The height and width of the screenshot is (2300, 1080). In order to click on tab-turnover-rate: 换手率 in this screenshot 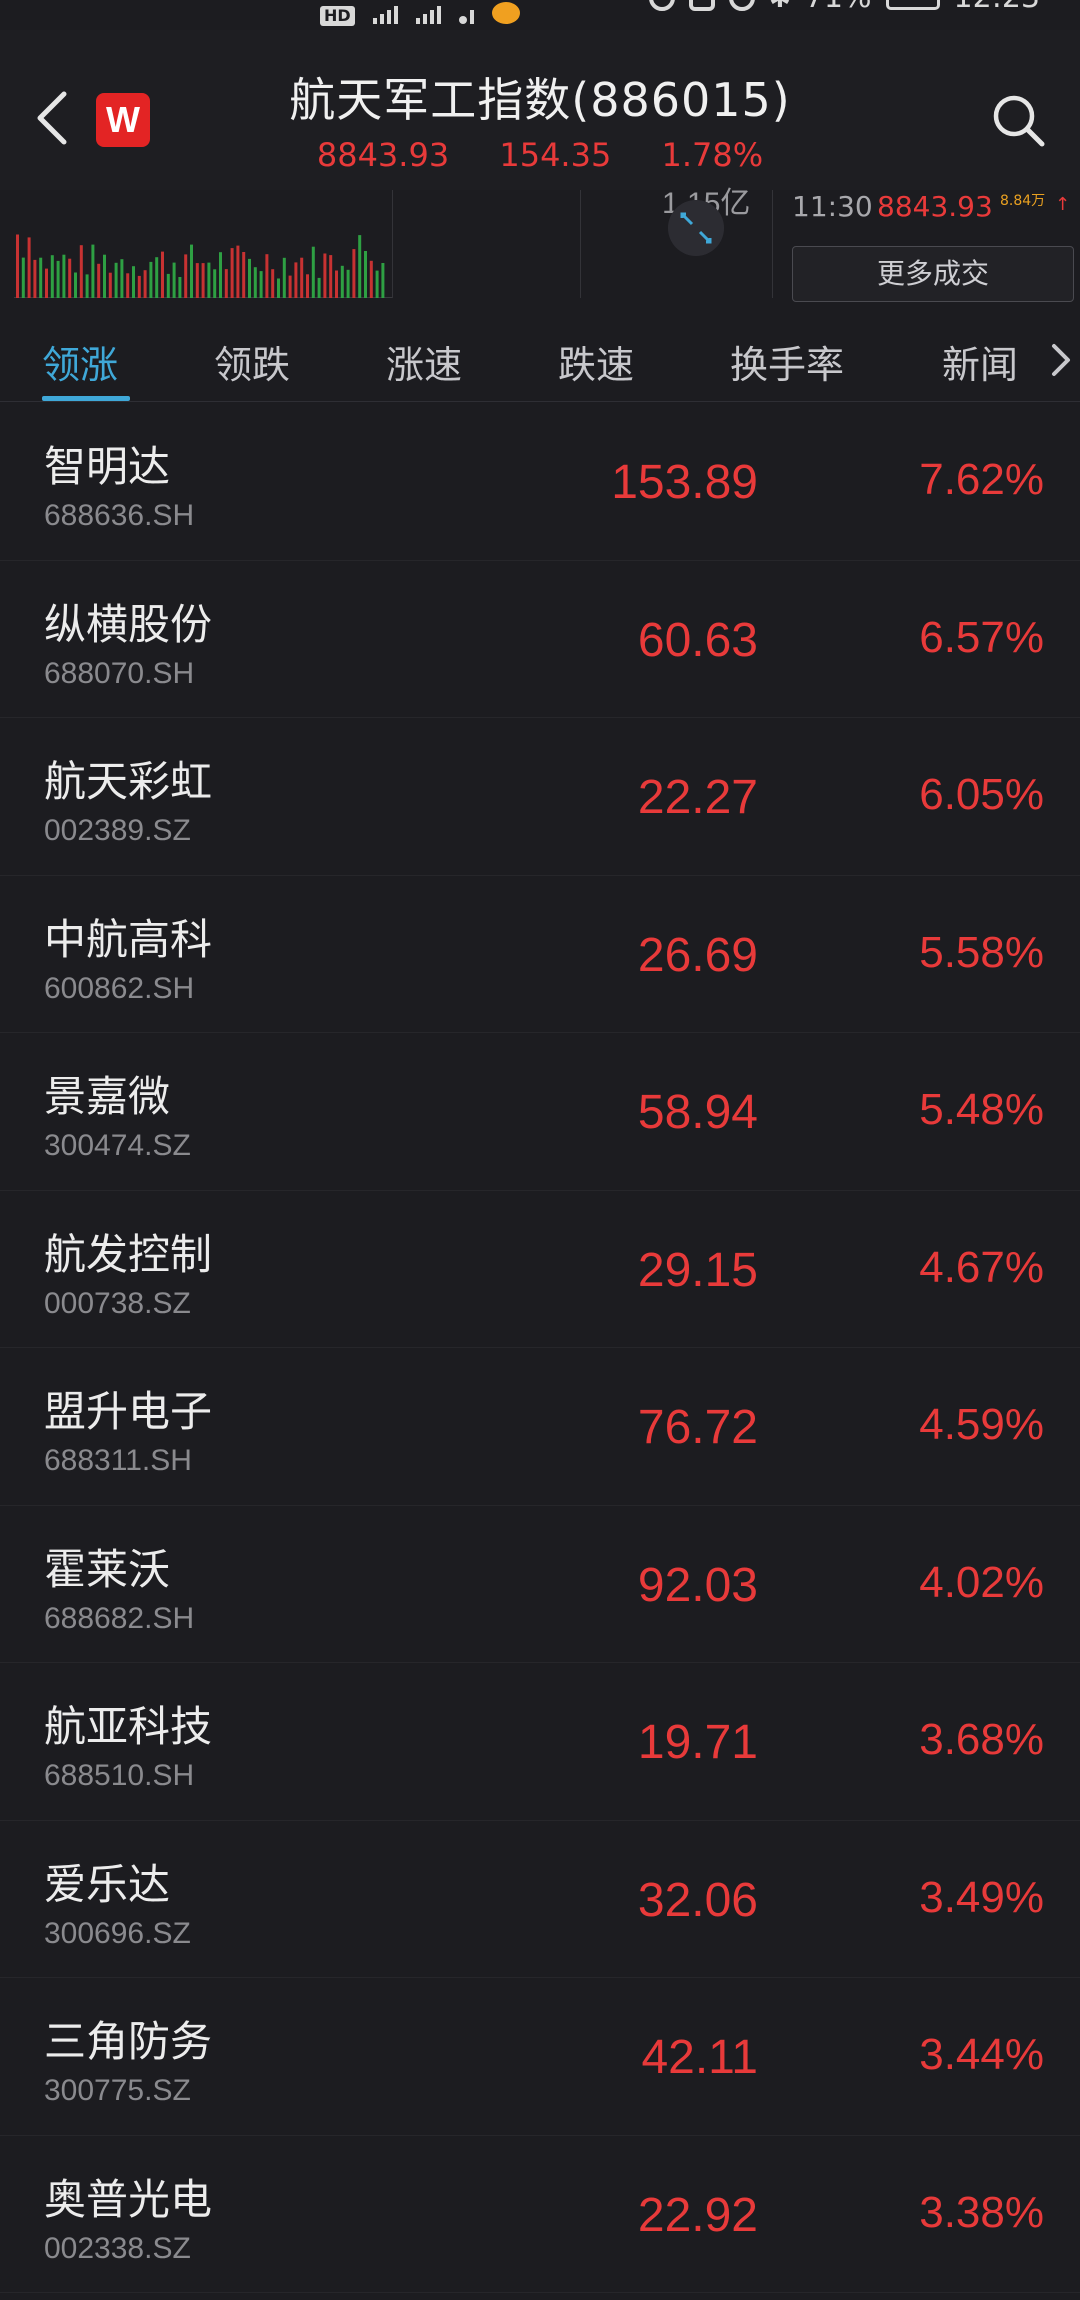, I will do `click(787, 361)`.